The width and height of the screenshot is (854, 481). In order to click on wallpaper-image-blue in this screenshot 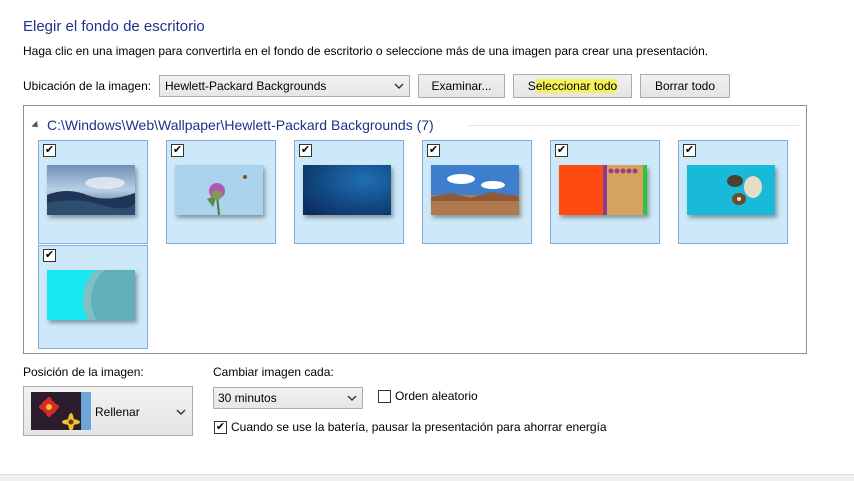, I will do `click(347, 190)`.